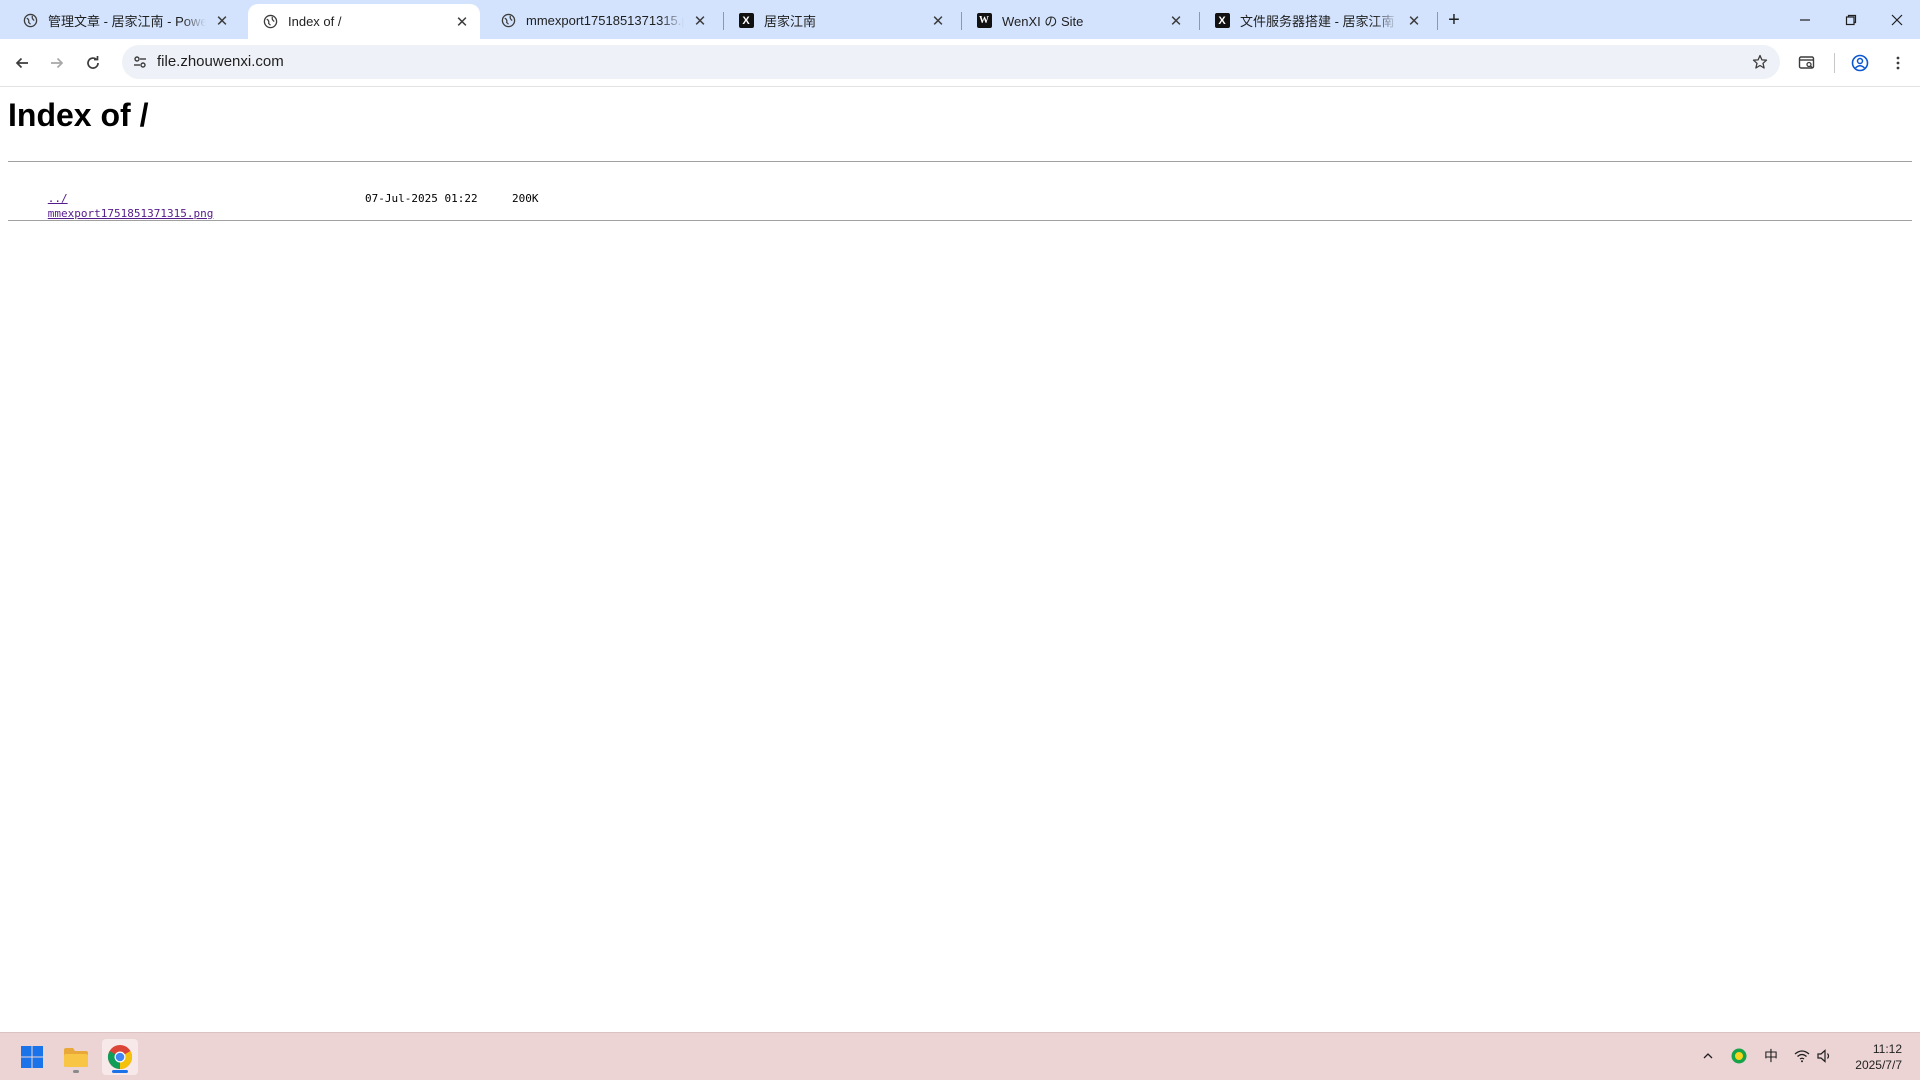 The image size is (1920, 1080). Describe the element at coordinates (1437, 21) in the screenshot. I see `tab-separator` at that location.